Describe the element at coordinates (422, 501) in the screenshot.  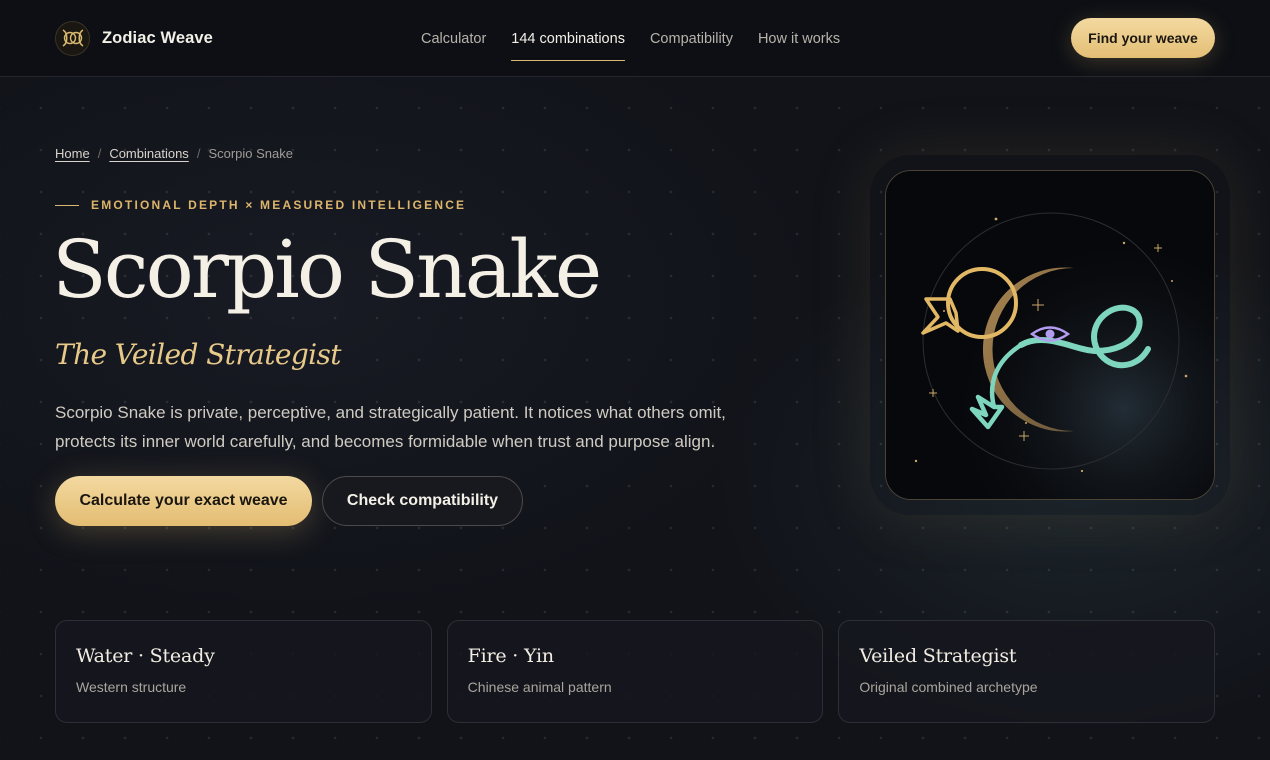
I see `check-compatibility-button: Check compatibility` at that location.